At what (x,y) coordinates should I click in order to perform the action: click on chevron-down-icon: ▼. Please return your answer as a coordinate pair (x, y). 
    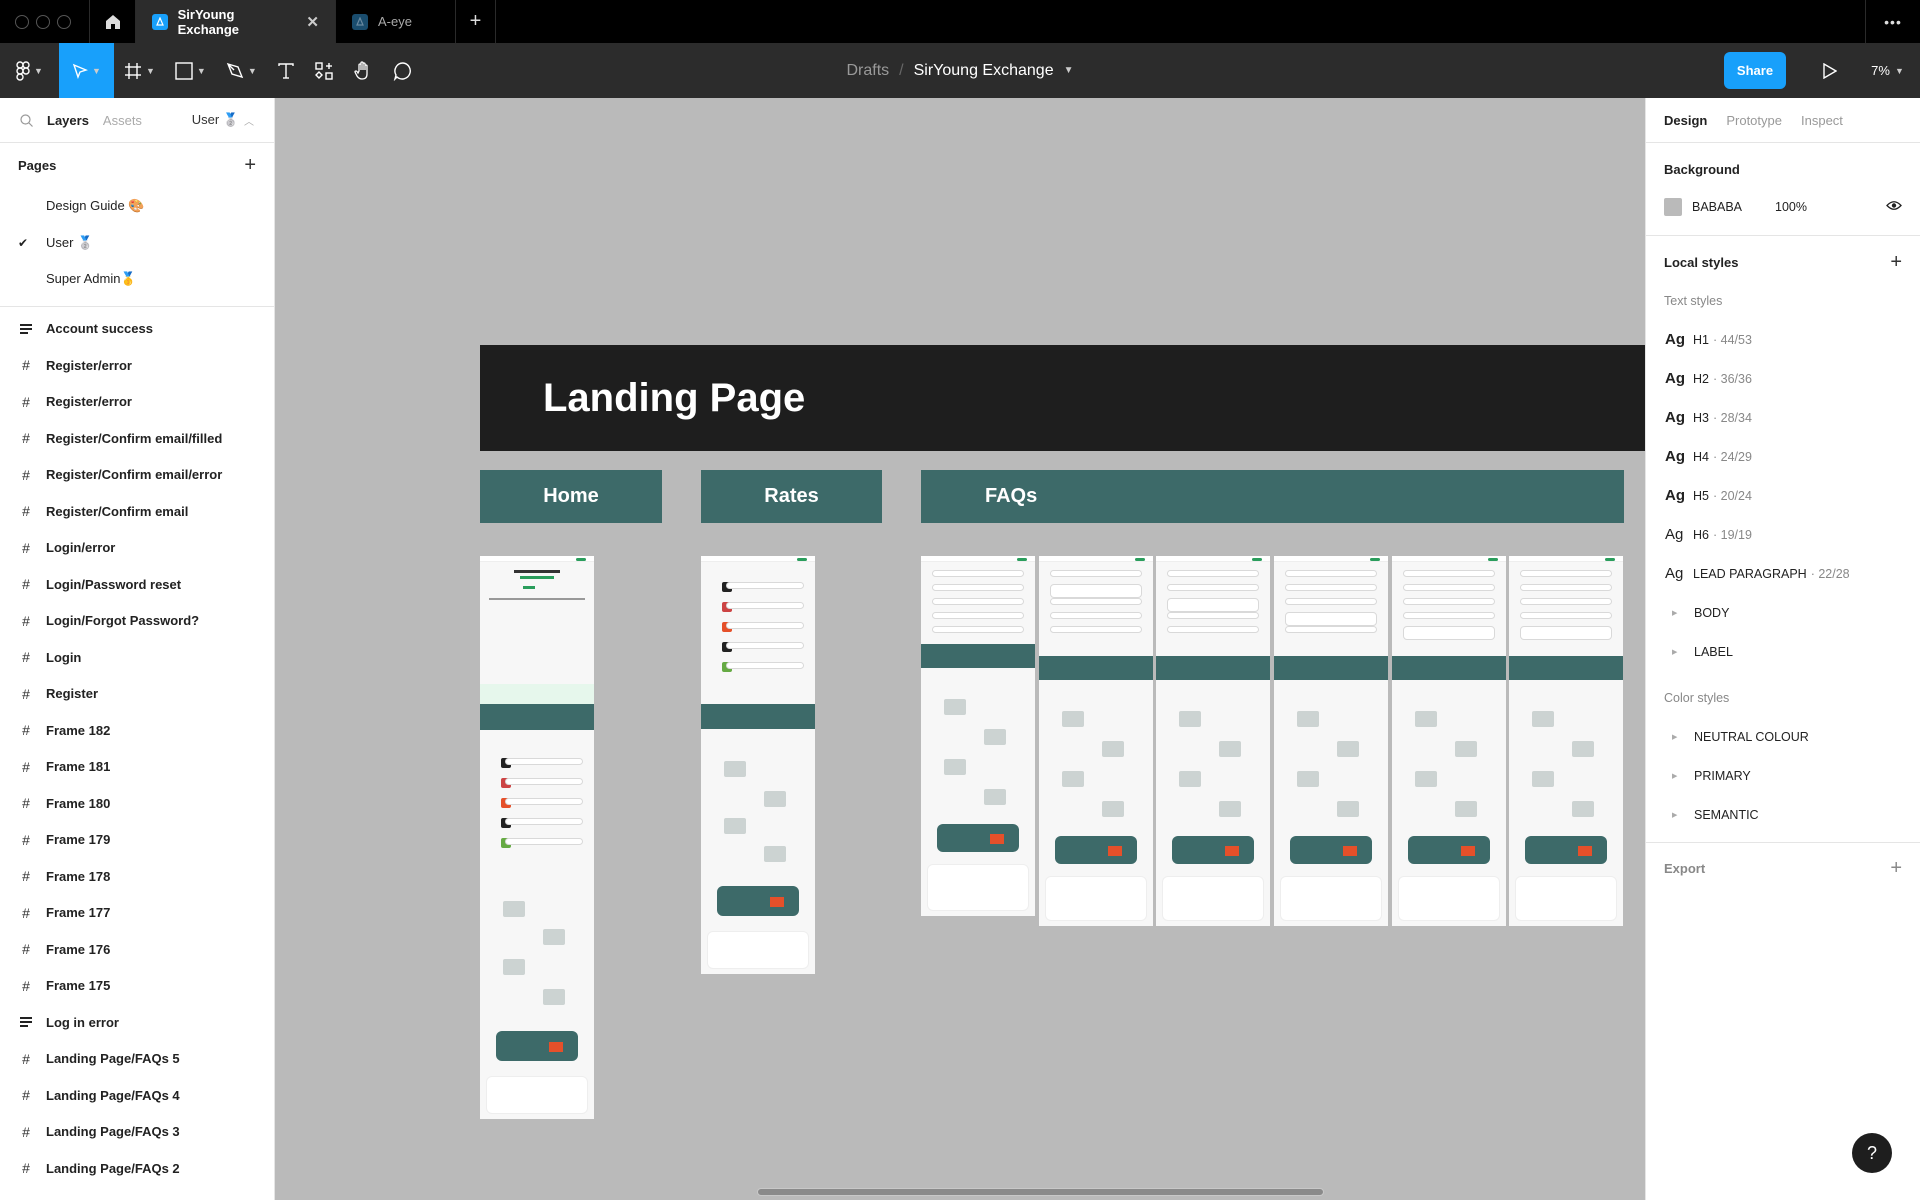
    Looking at the image, I should click on (1069, 70).